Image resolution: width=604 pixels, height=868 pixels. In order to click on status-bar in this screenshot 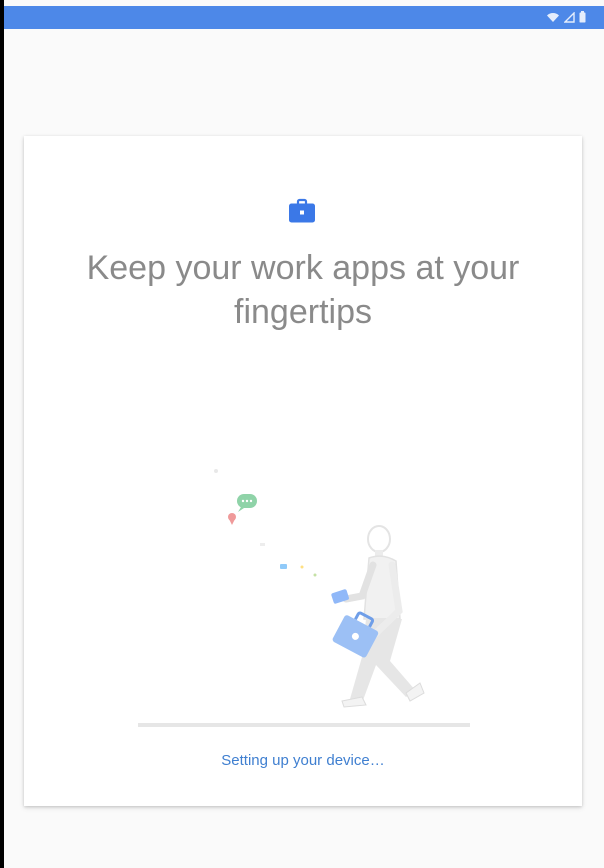, I will do `click(304, 17)`.